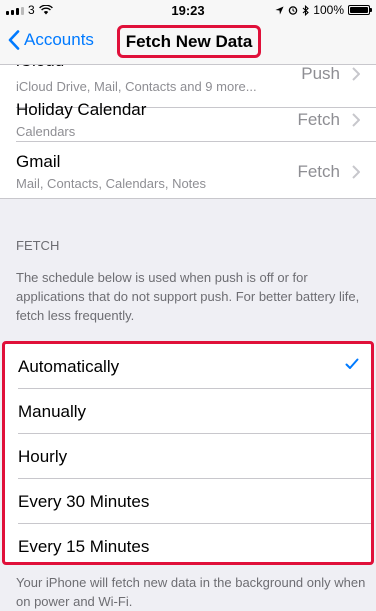 The height and width of the screenshot is (611, 376). I want to click on alarm-icon, so click(293, 10).